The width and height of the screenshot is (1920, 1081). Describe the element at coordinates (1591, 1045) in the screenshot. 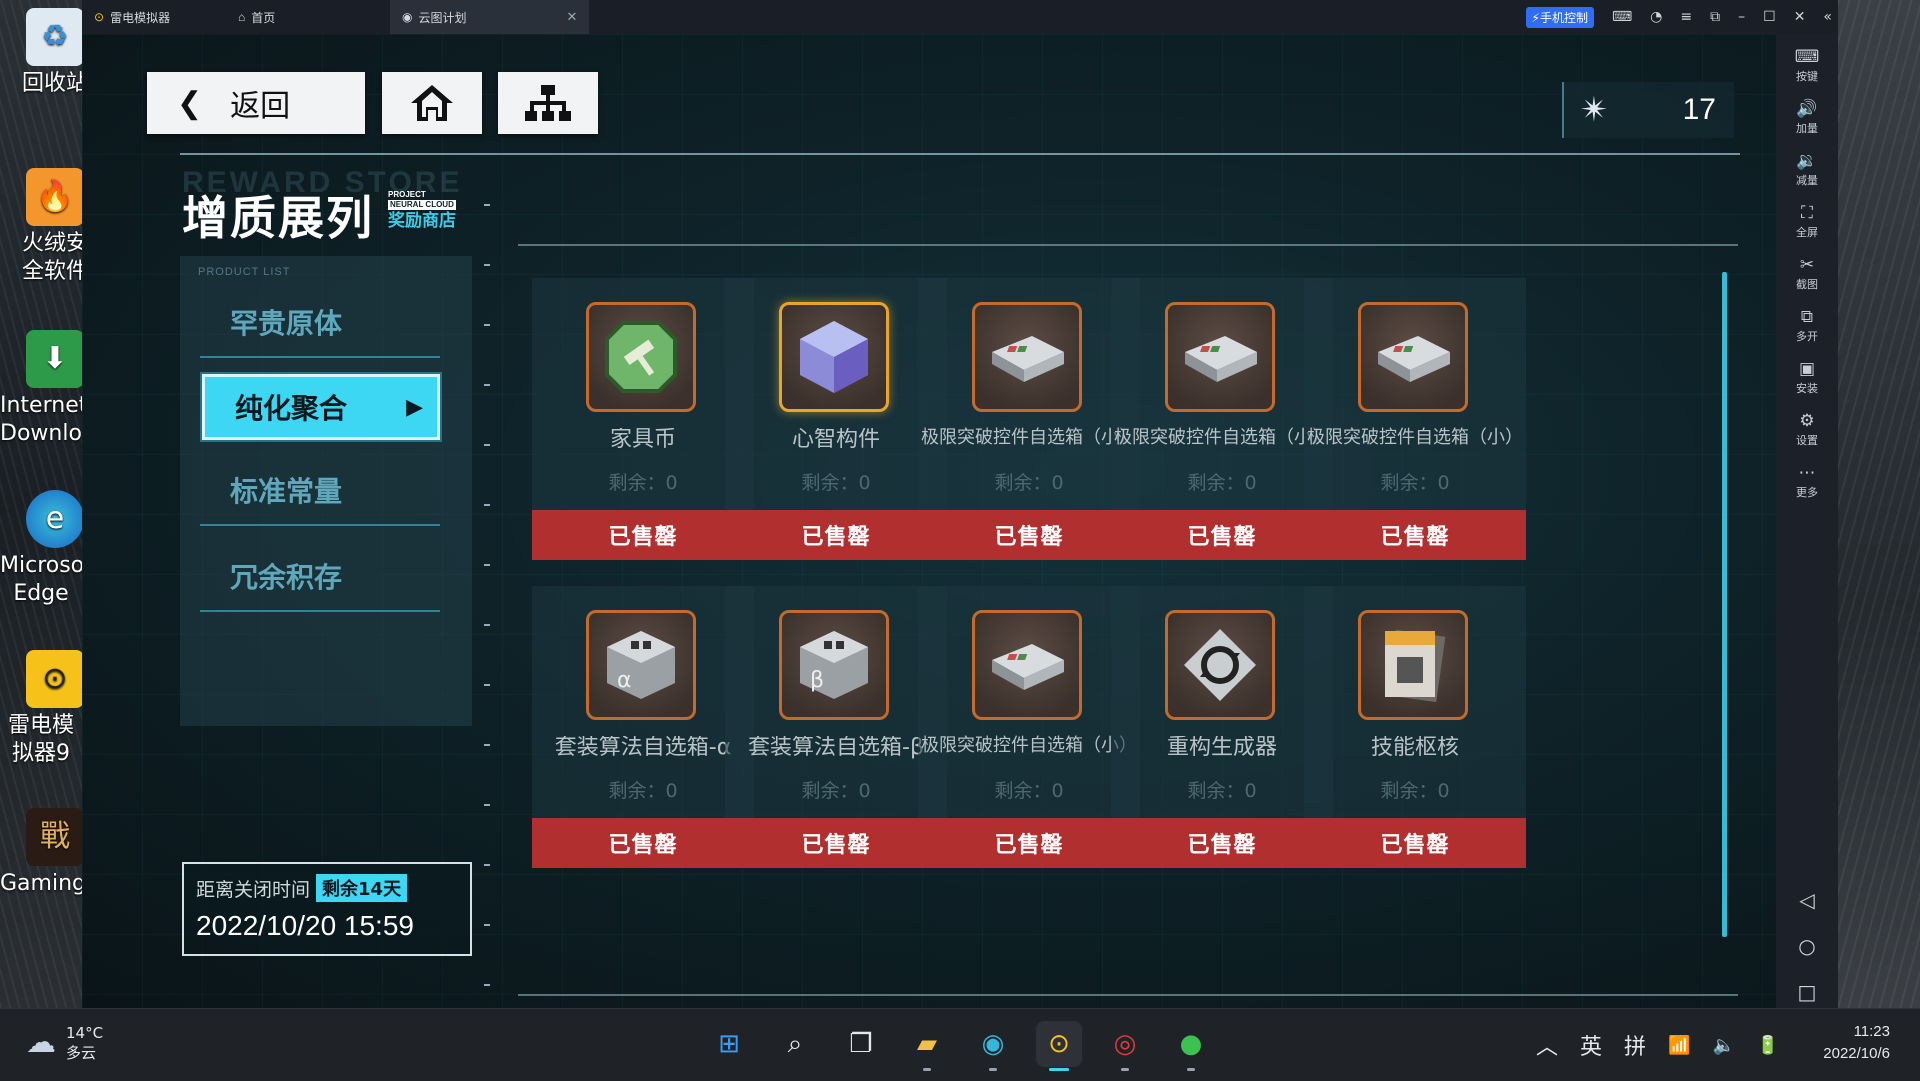

I see `ime-language: 英` at that location.